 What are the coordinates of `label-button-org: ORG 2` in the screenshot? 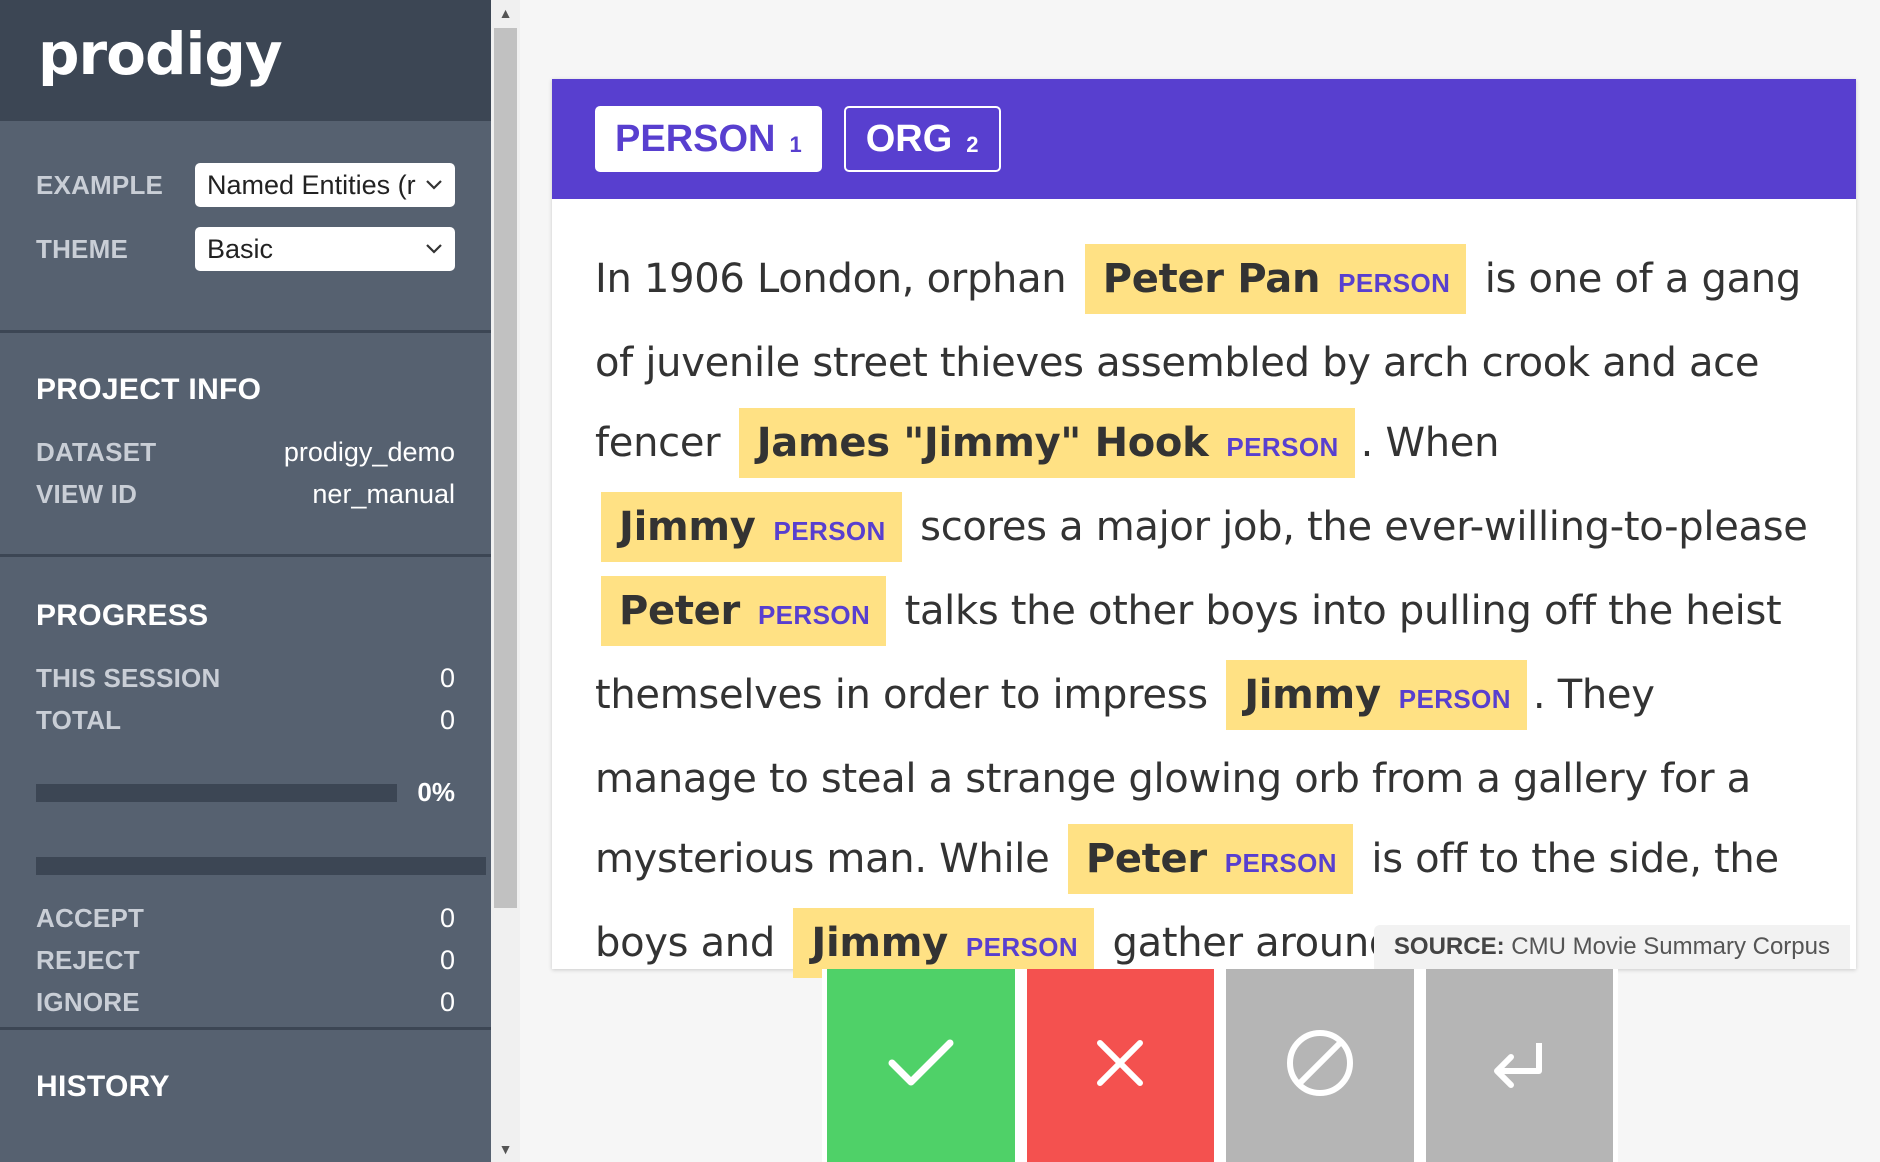 It's located at (922, 139).